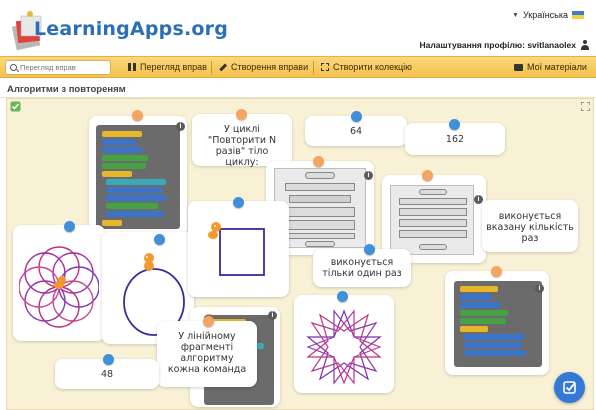 The height and width of the screenshot is (410, 596). Describe the element at coordinates (173, 67) in the screenshot. I see `nav-label: Перегляд вправ` at that location.